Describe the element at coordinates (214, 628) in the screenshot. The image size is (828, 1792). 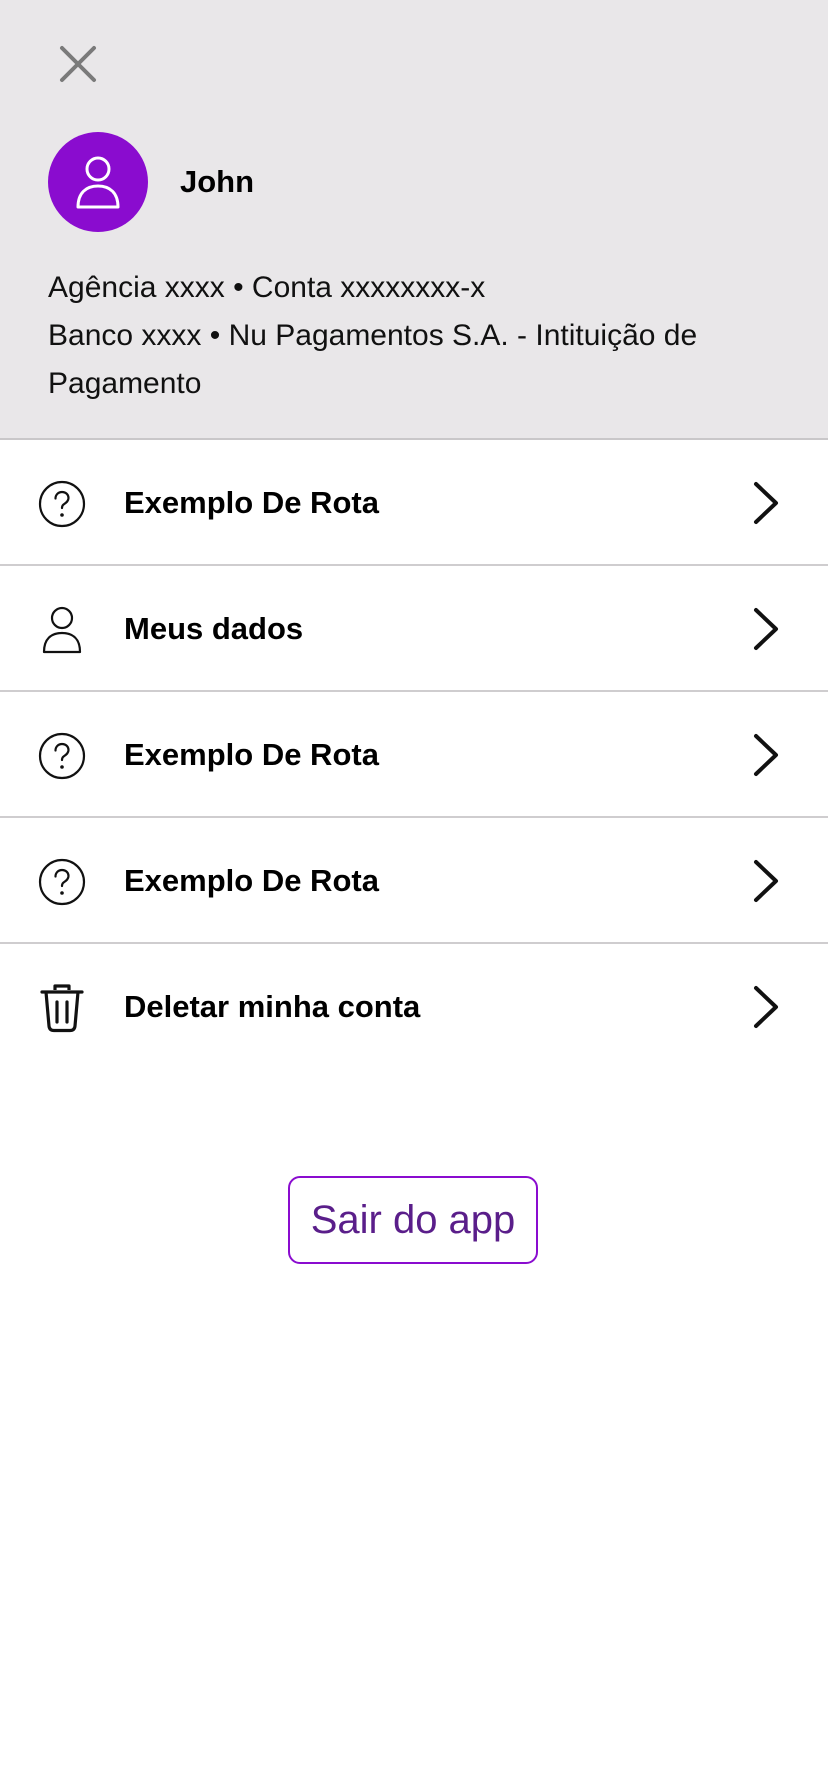
I see `menu-item-label: Meus dados` at that location.